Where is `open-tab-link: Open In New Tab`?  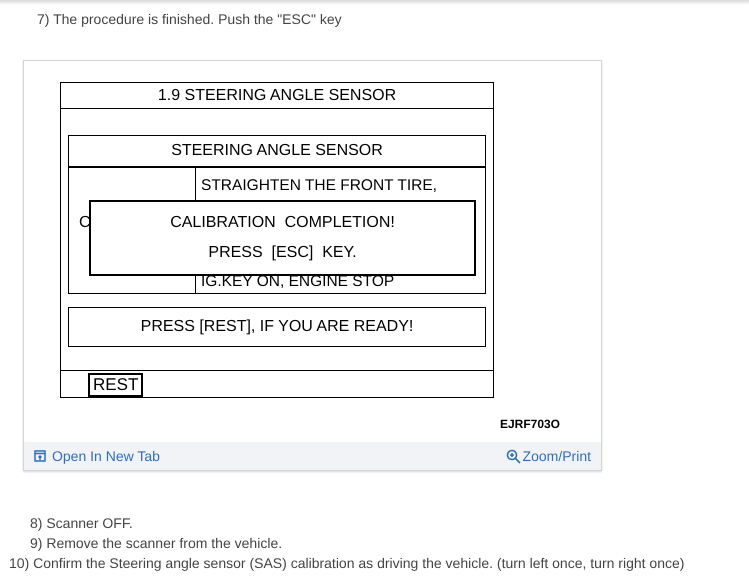
open-tab-link: Open In New Tab is located at coordinates (97, 456).